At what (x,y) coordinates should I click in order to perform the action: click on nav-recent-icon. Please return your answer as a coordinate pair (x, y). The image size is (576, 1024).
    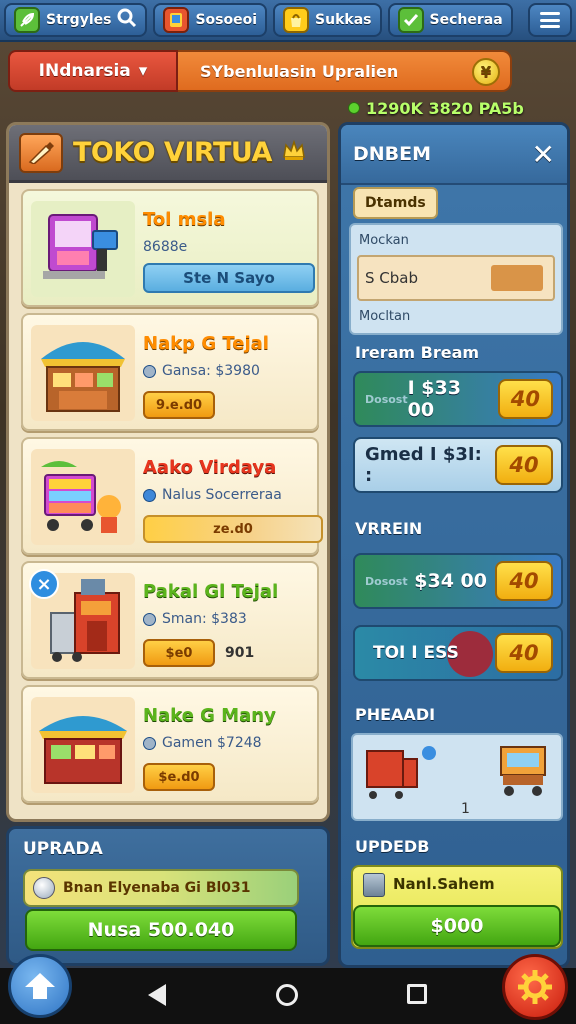
    Looking at the image, I should click on (417, 994).